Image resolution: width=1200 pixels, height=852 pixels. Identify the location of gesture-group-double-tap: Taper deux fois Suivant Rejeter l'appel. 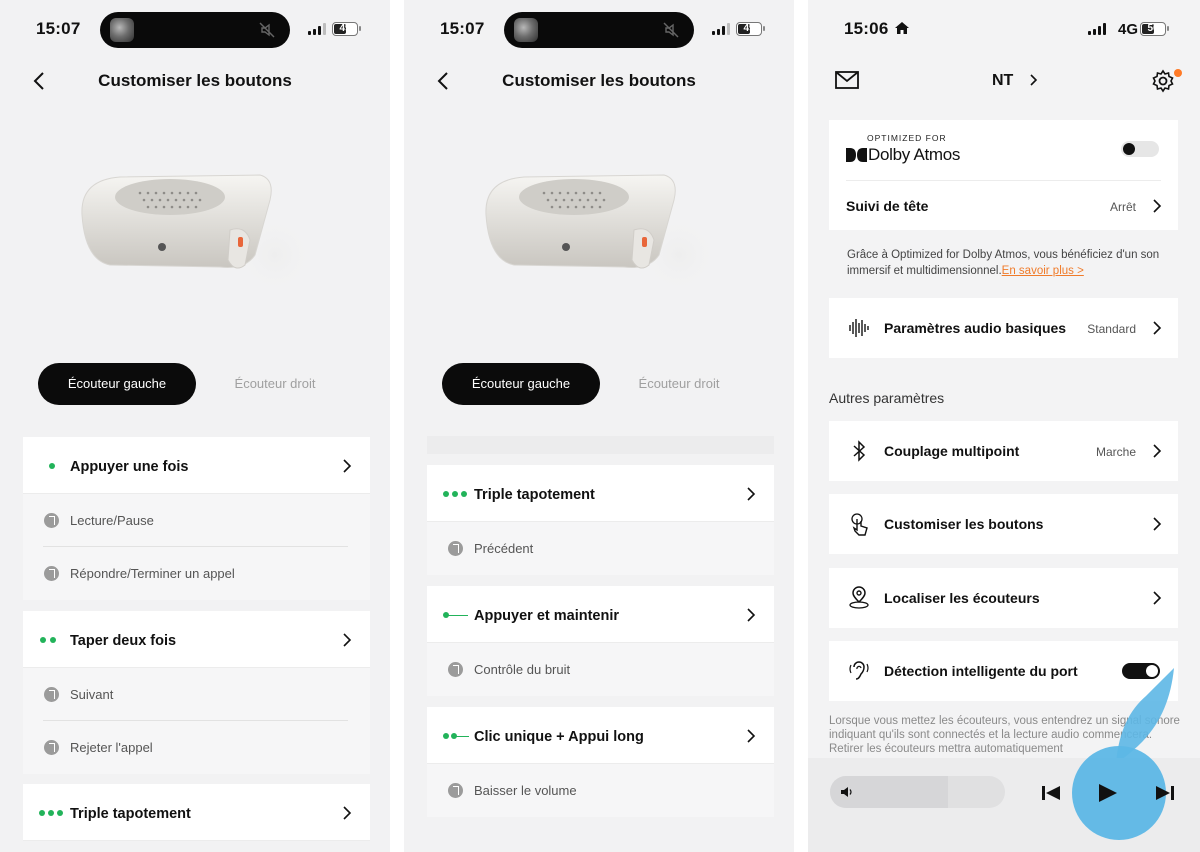
(196, 692).